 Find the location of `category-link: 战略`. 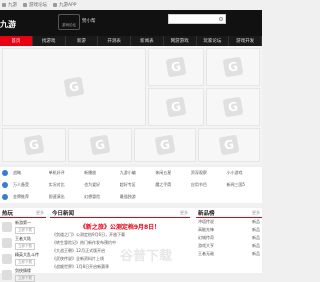

category-link: 战略 is located at coordinates (31, 173).